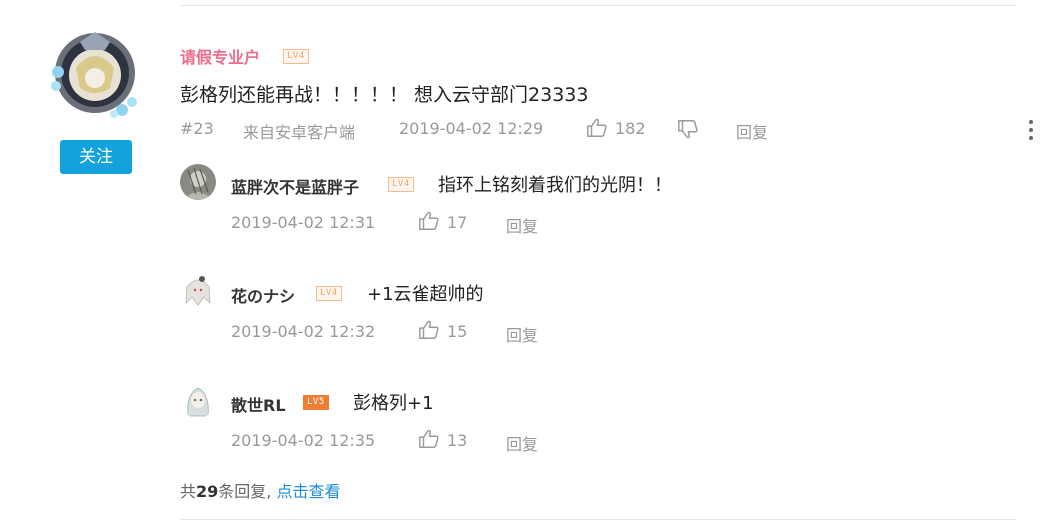  Describe the element at coordinates (245, 491) in the screenshot. I see `reply-count-suffix: 条回复,` at that location.